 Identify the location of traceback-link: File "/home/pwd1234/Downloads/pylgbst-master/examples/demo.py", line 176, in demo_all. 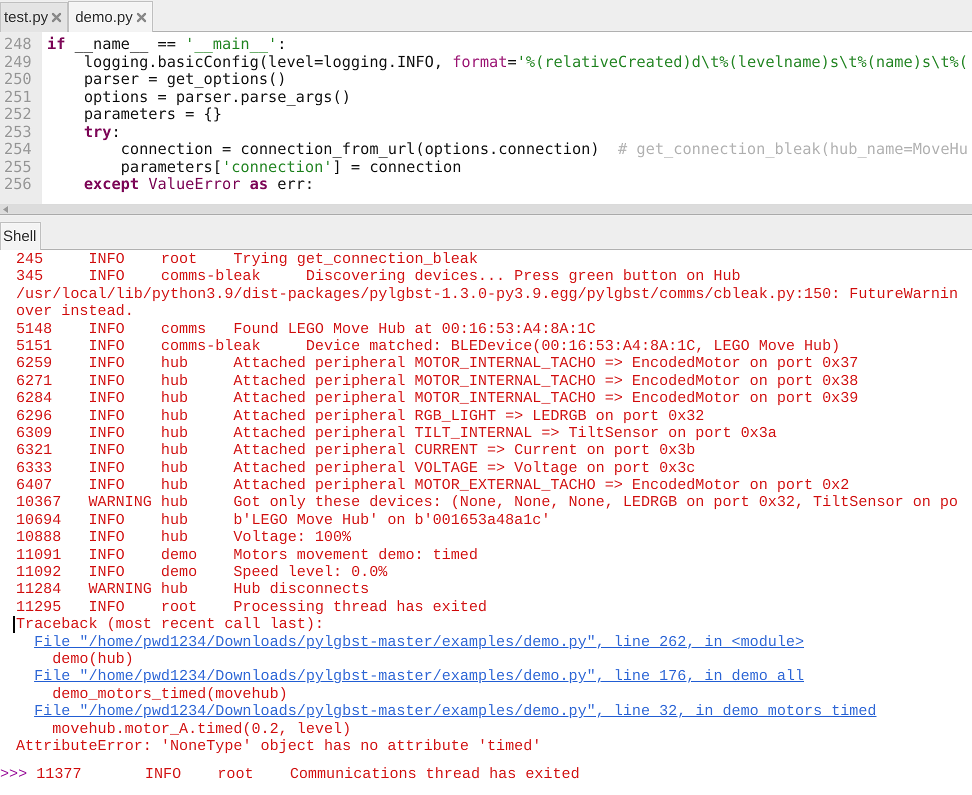
(419, 677).